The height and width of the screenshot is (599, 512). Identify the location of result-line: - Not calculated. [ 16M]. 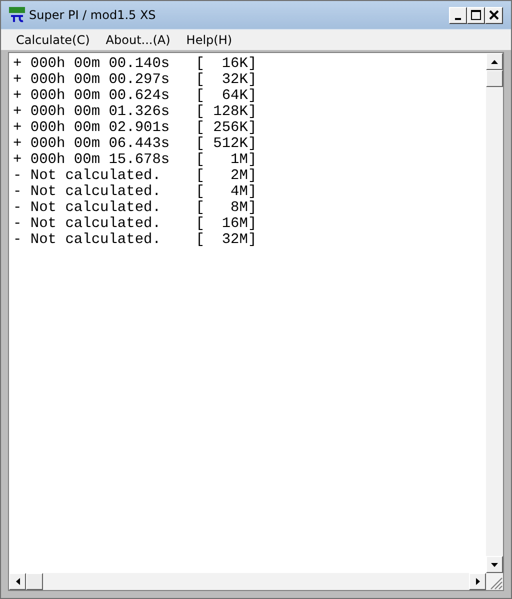
(135, 224).